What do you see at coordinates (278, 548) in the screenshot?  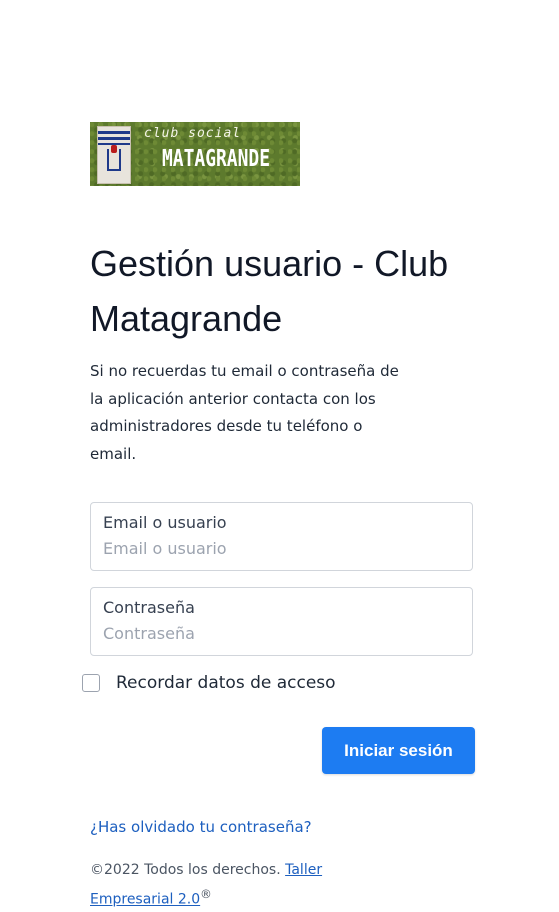 I see `email-input` at bounding box center [278, 548].